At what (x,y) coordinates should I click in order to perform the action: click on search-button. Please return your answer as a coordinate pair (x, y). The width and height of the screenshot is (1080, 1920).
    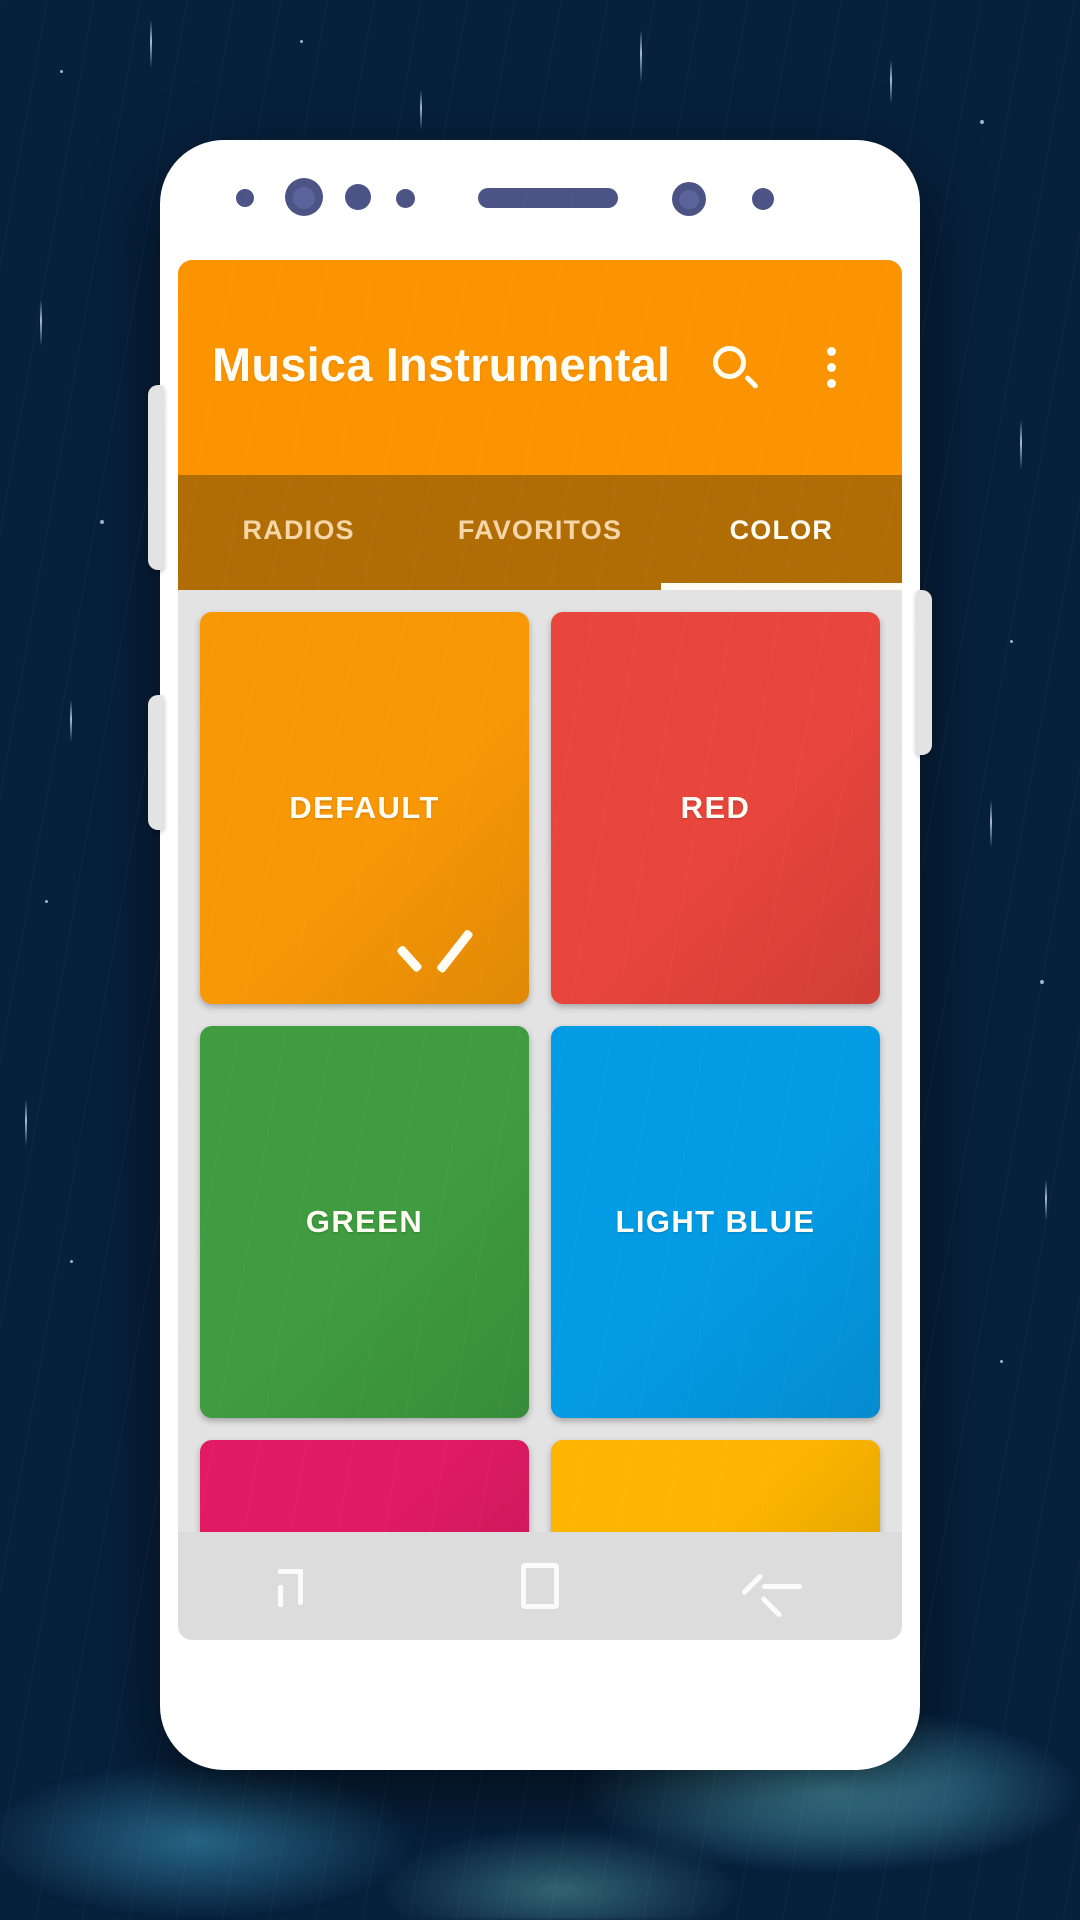
    Looking at the image, I should click on (735, 368).